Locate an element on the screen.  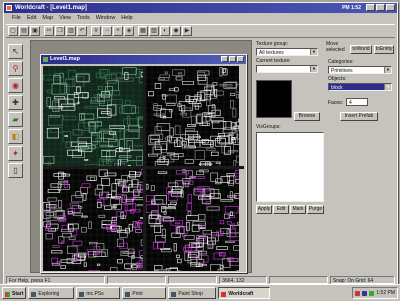
objects-select: block ▼ is located at coordinates (360, 87).